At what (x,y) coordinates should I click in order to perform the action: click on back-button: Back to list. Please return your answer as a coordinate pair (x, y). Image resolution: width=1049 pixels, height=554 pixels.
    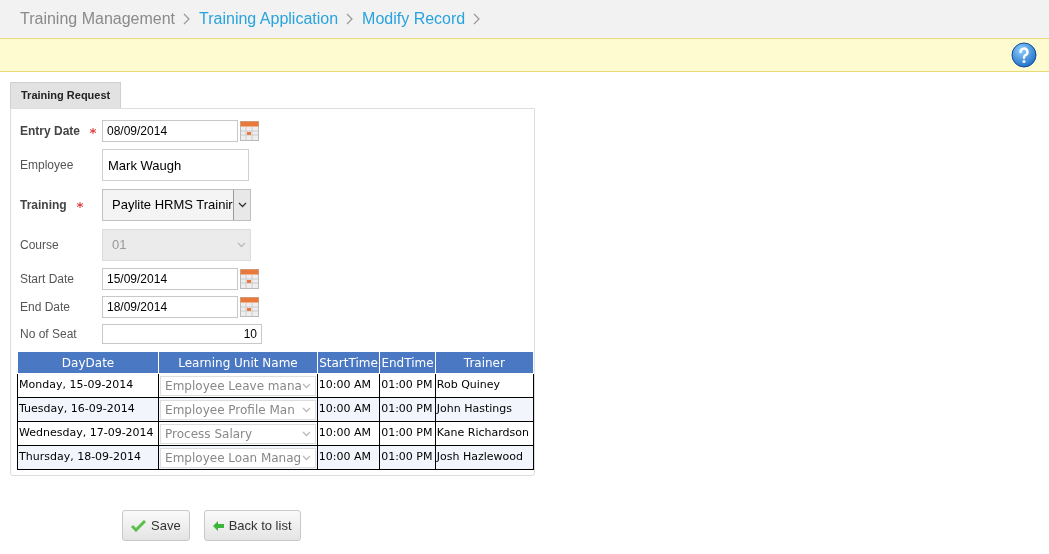
    Looking at the image, I should click on (252, 525).